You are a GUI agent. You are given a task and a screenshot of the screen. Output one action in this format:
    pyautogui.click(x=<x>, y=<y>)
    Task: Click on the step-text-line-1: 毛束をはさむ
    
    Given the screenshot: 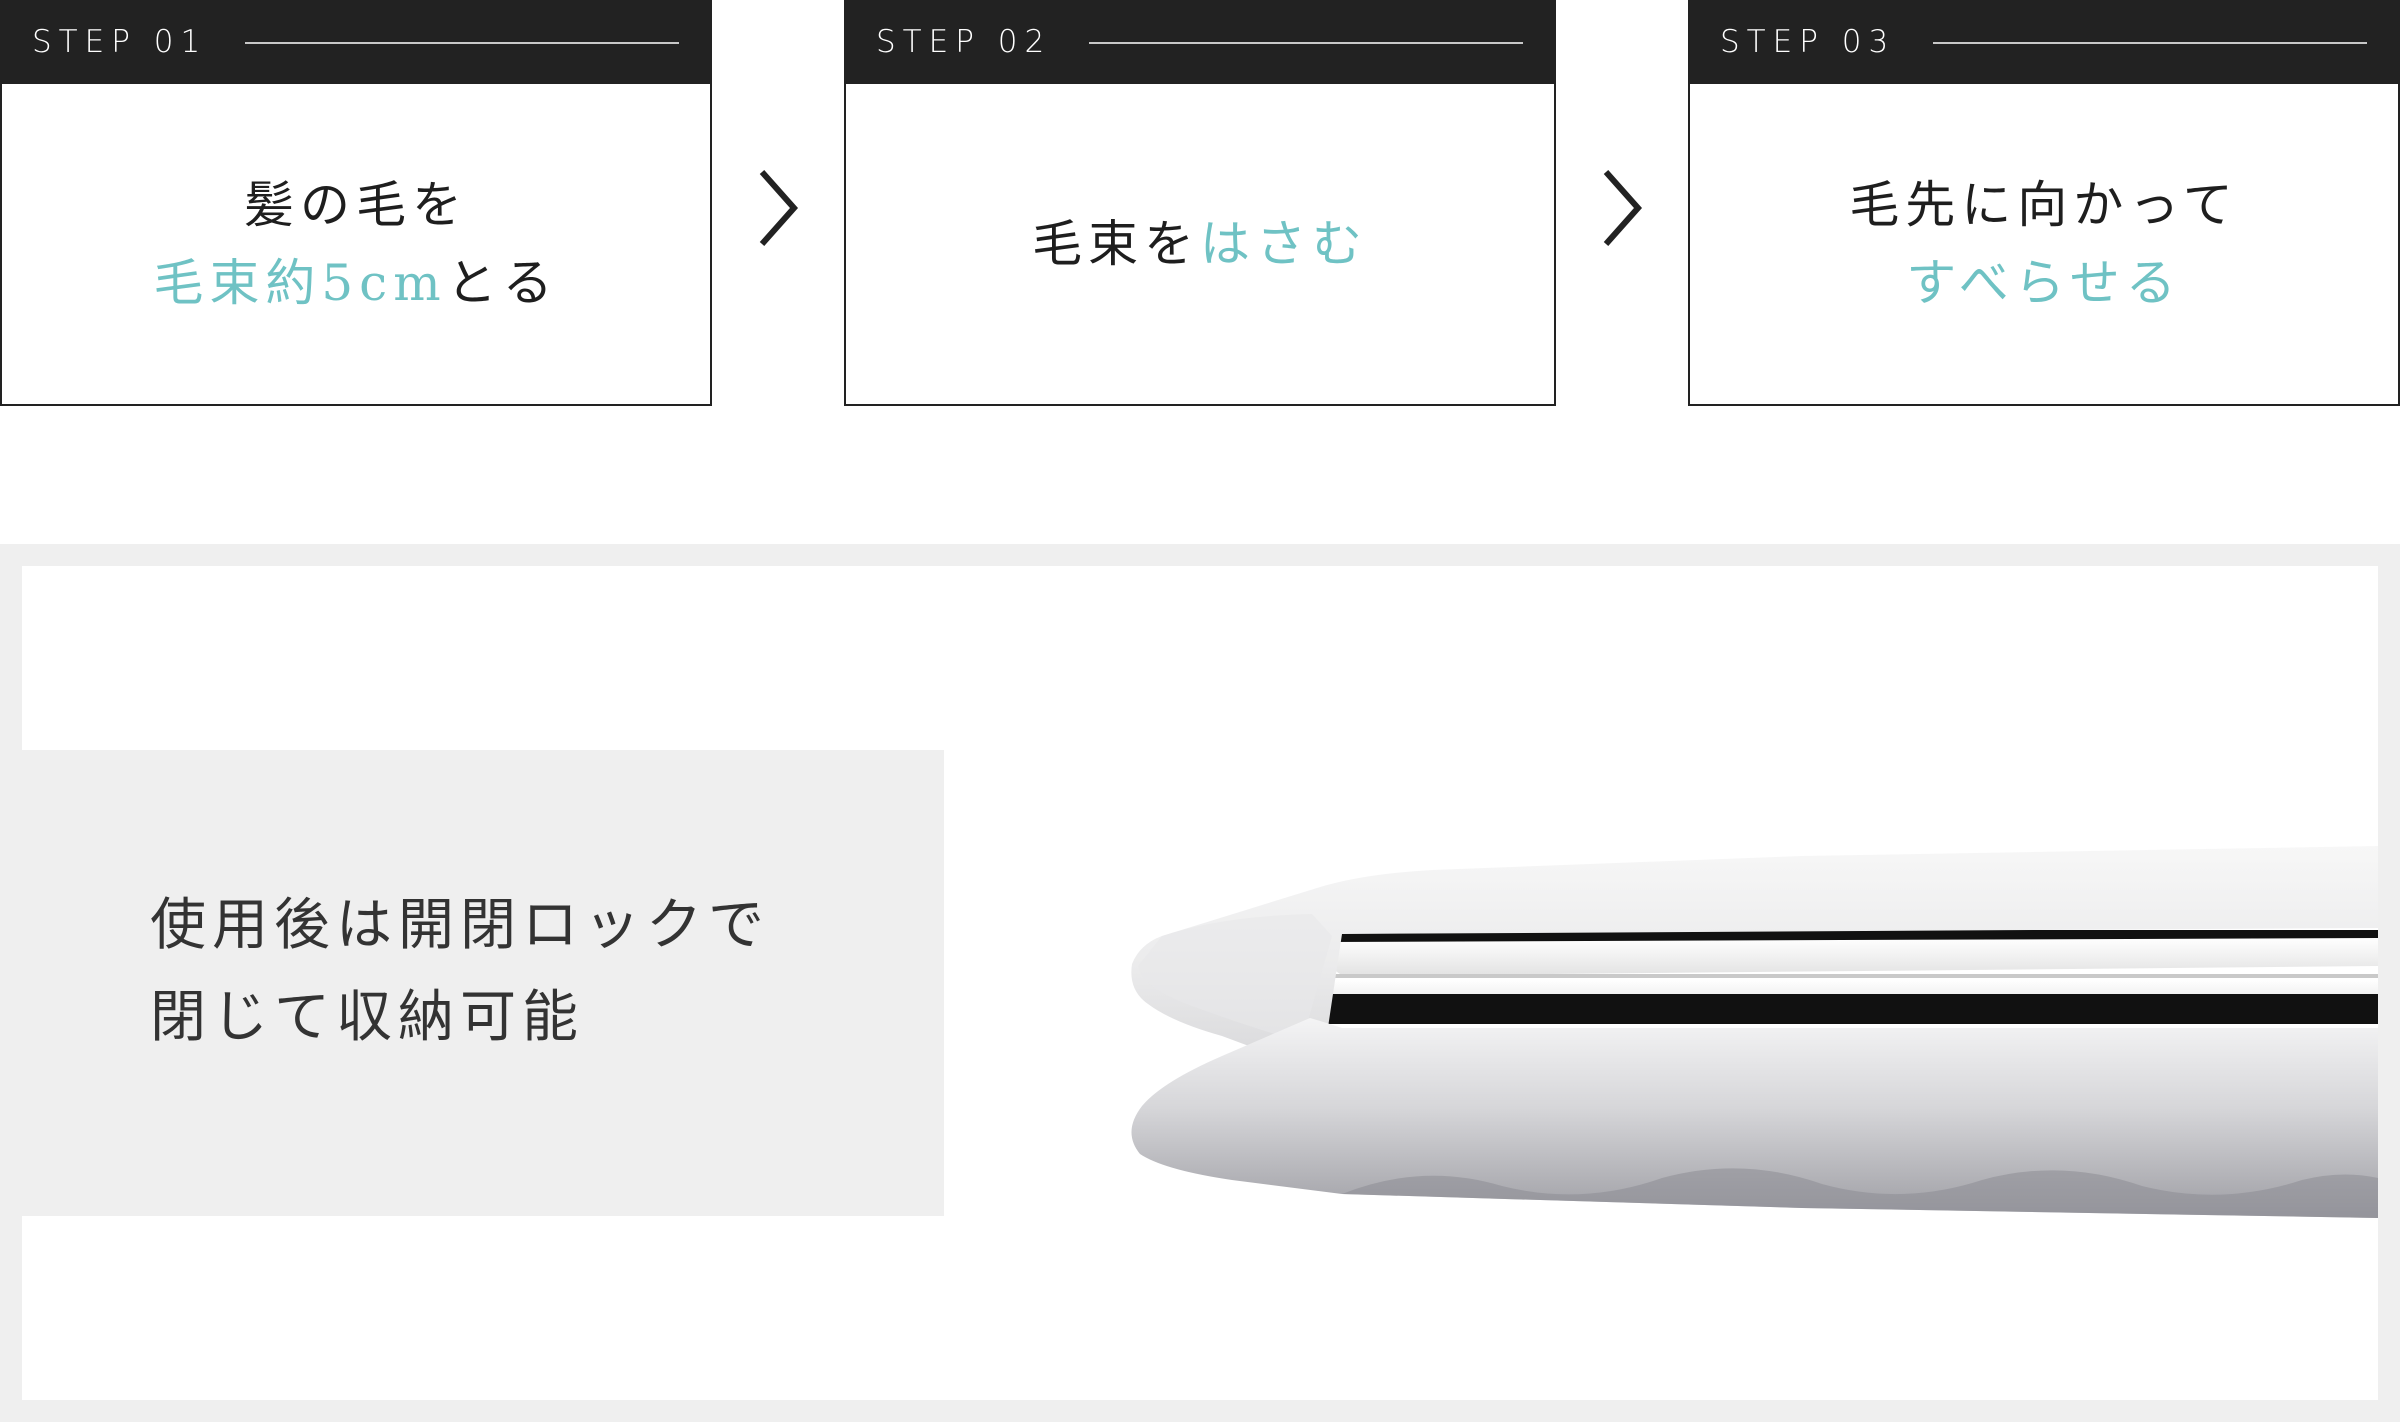 What is the action you would take?
    pyautogui.click(x=1200, y=244)
    